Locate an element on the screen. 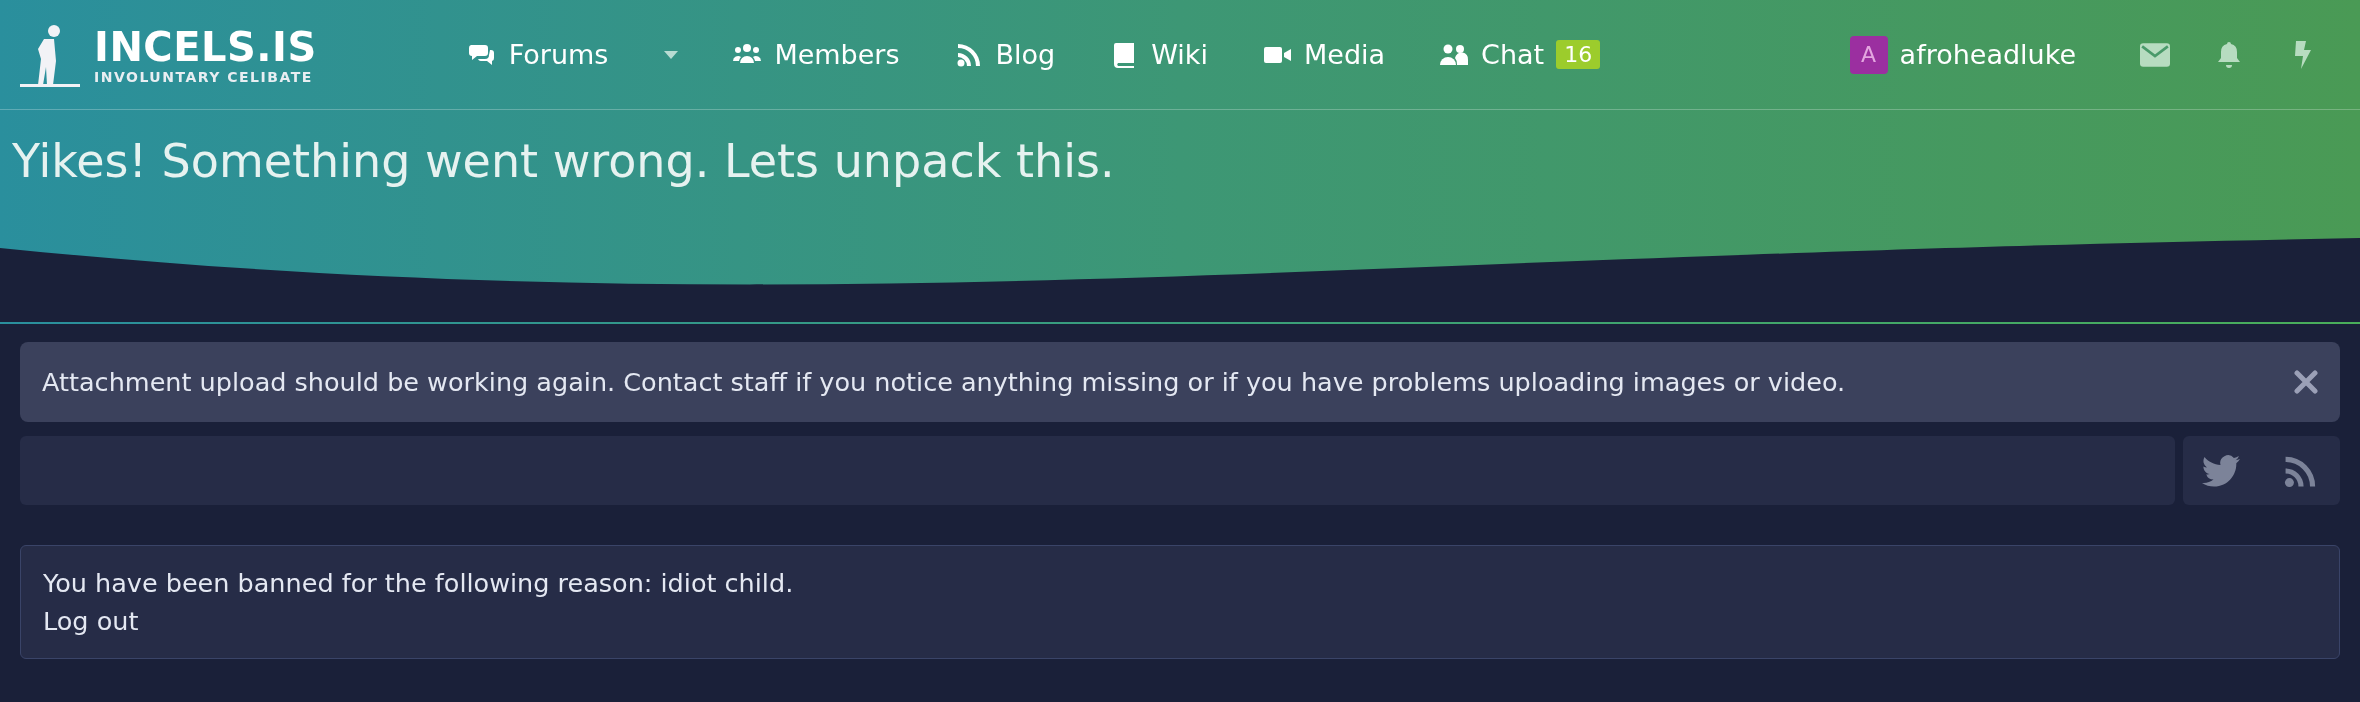  nav-link: Forums is located at coordinates (572, 54).